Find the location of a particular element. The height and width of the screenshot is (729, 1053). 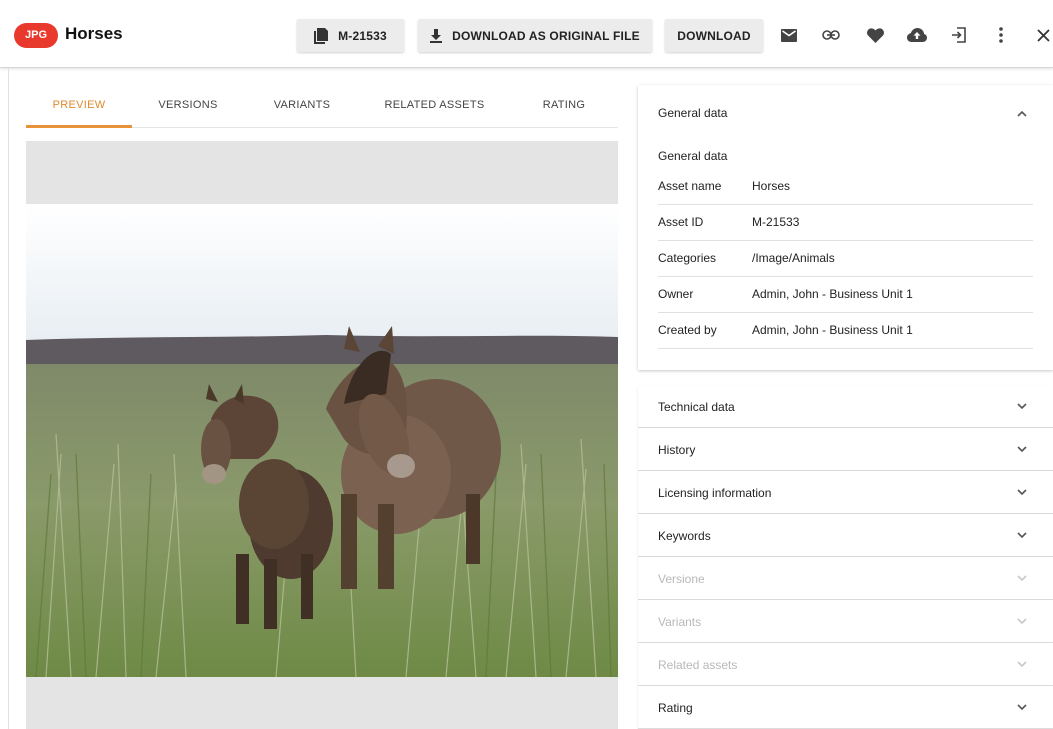

accordion-history: History is located at coordinates (845, 449).